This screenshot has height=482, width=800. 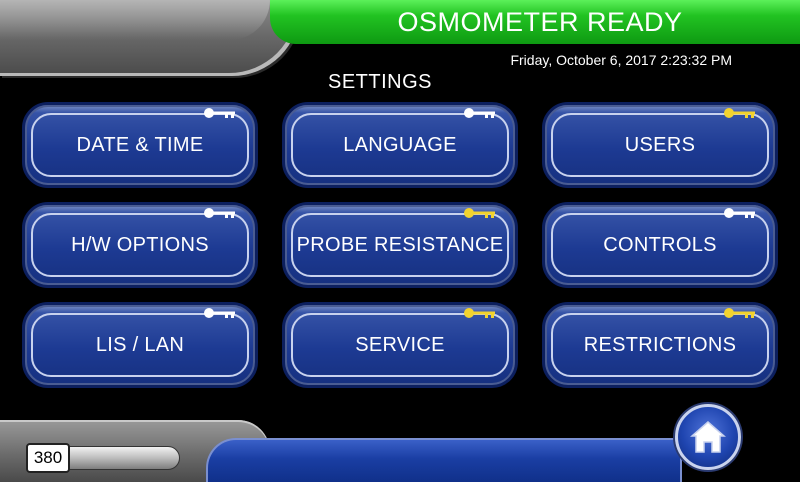 I want to click on restrictions-button: RESTRICTIONS, so click(x=660, y=345).